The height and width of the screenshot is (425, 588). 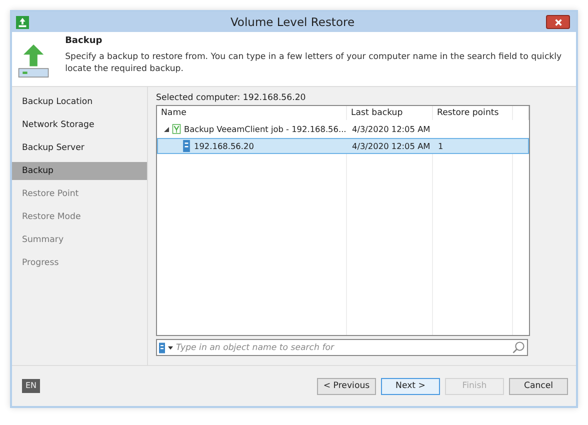 I want to click on window-title: Volume Level Restore, so click(x=292, y=22).